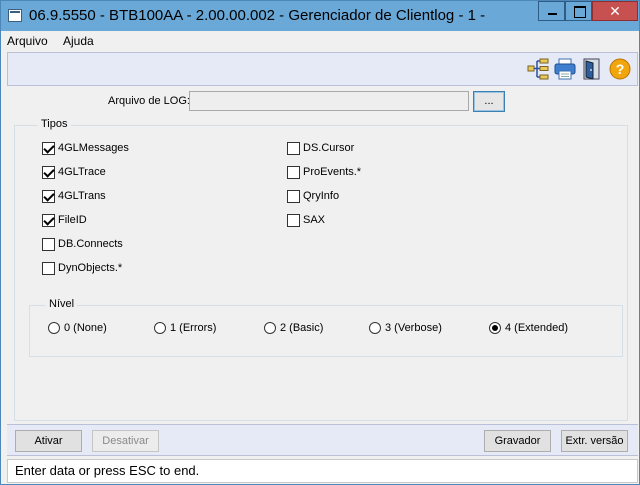  I want to click on radio-label: 3 (Verbose), so click(413, 328).